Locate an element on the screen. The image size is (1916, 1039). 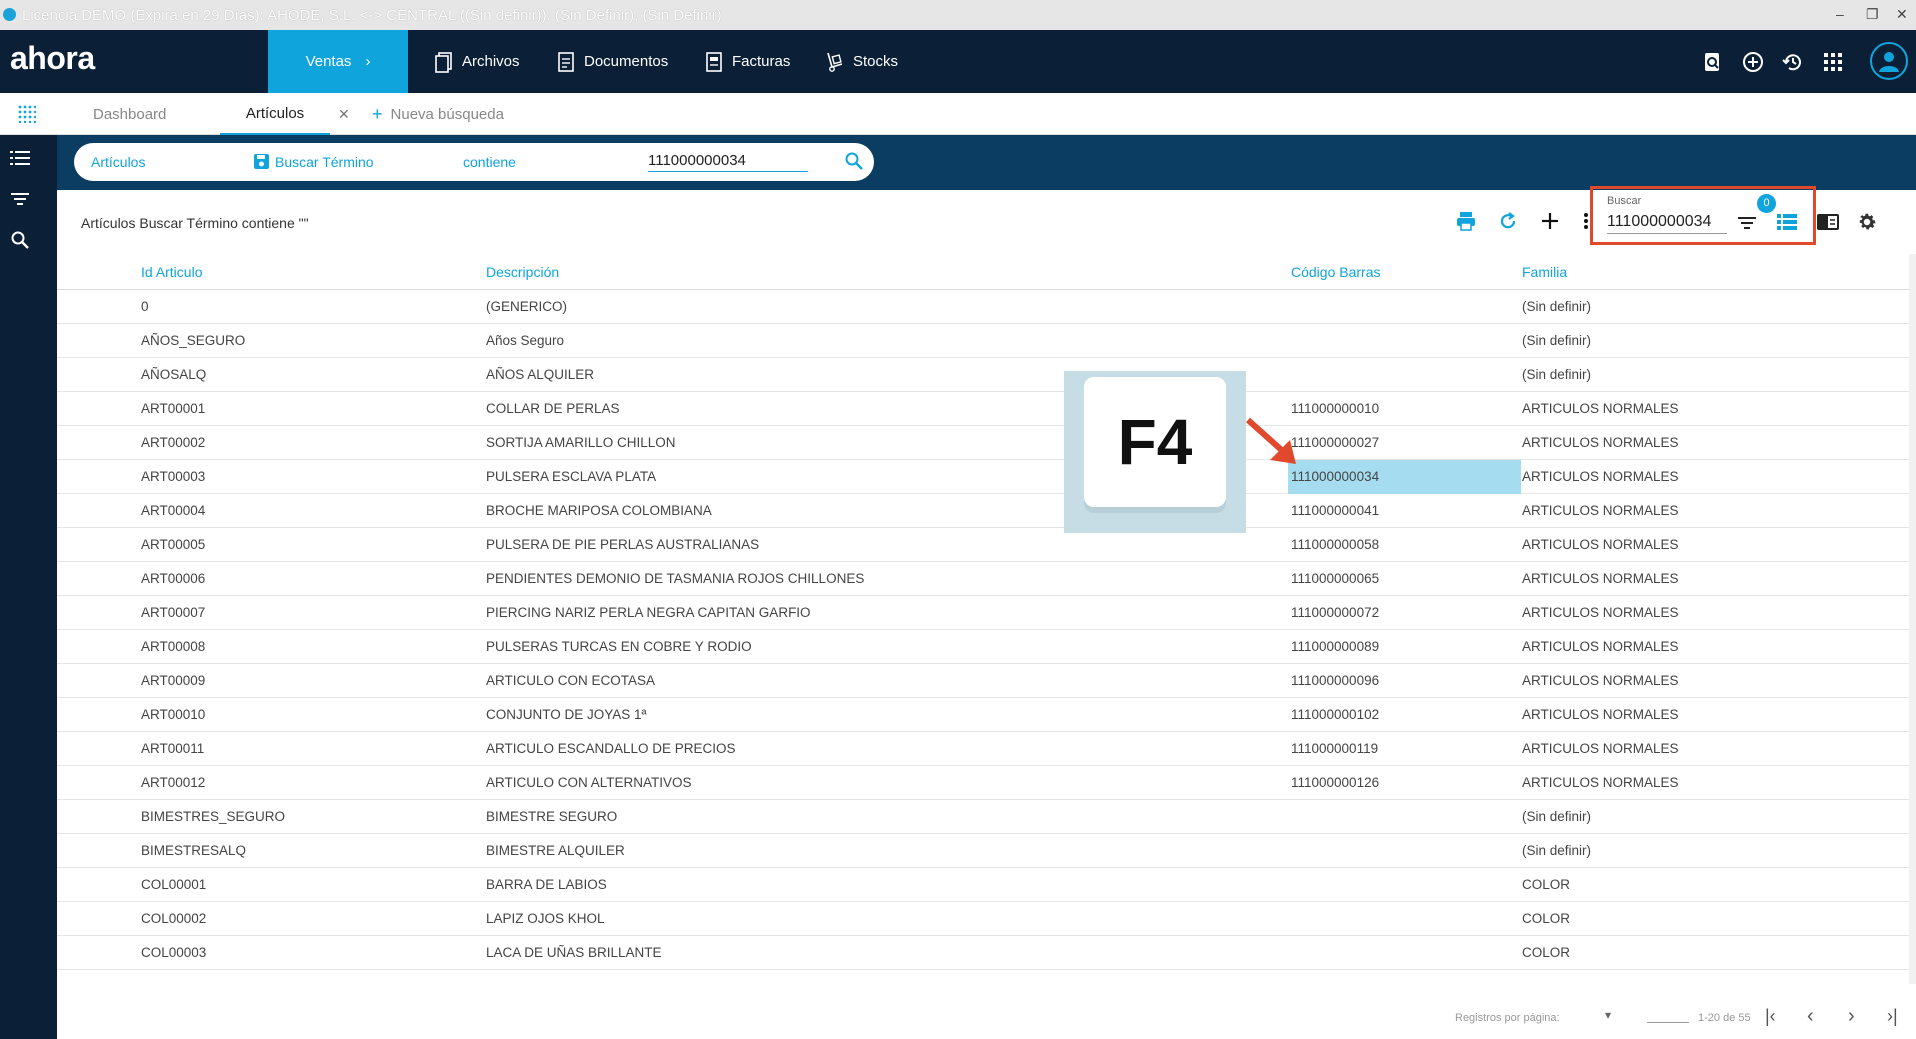
nav-archivos: Archivos is located at coordinates (477, 61).